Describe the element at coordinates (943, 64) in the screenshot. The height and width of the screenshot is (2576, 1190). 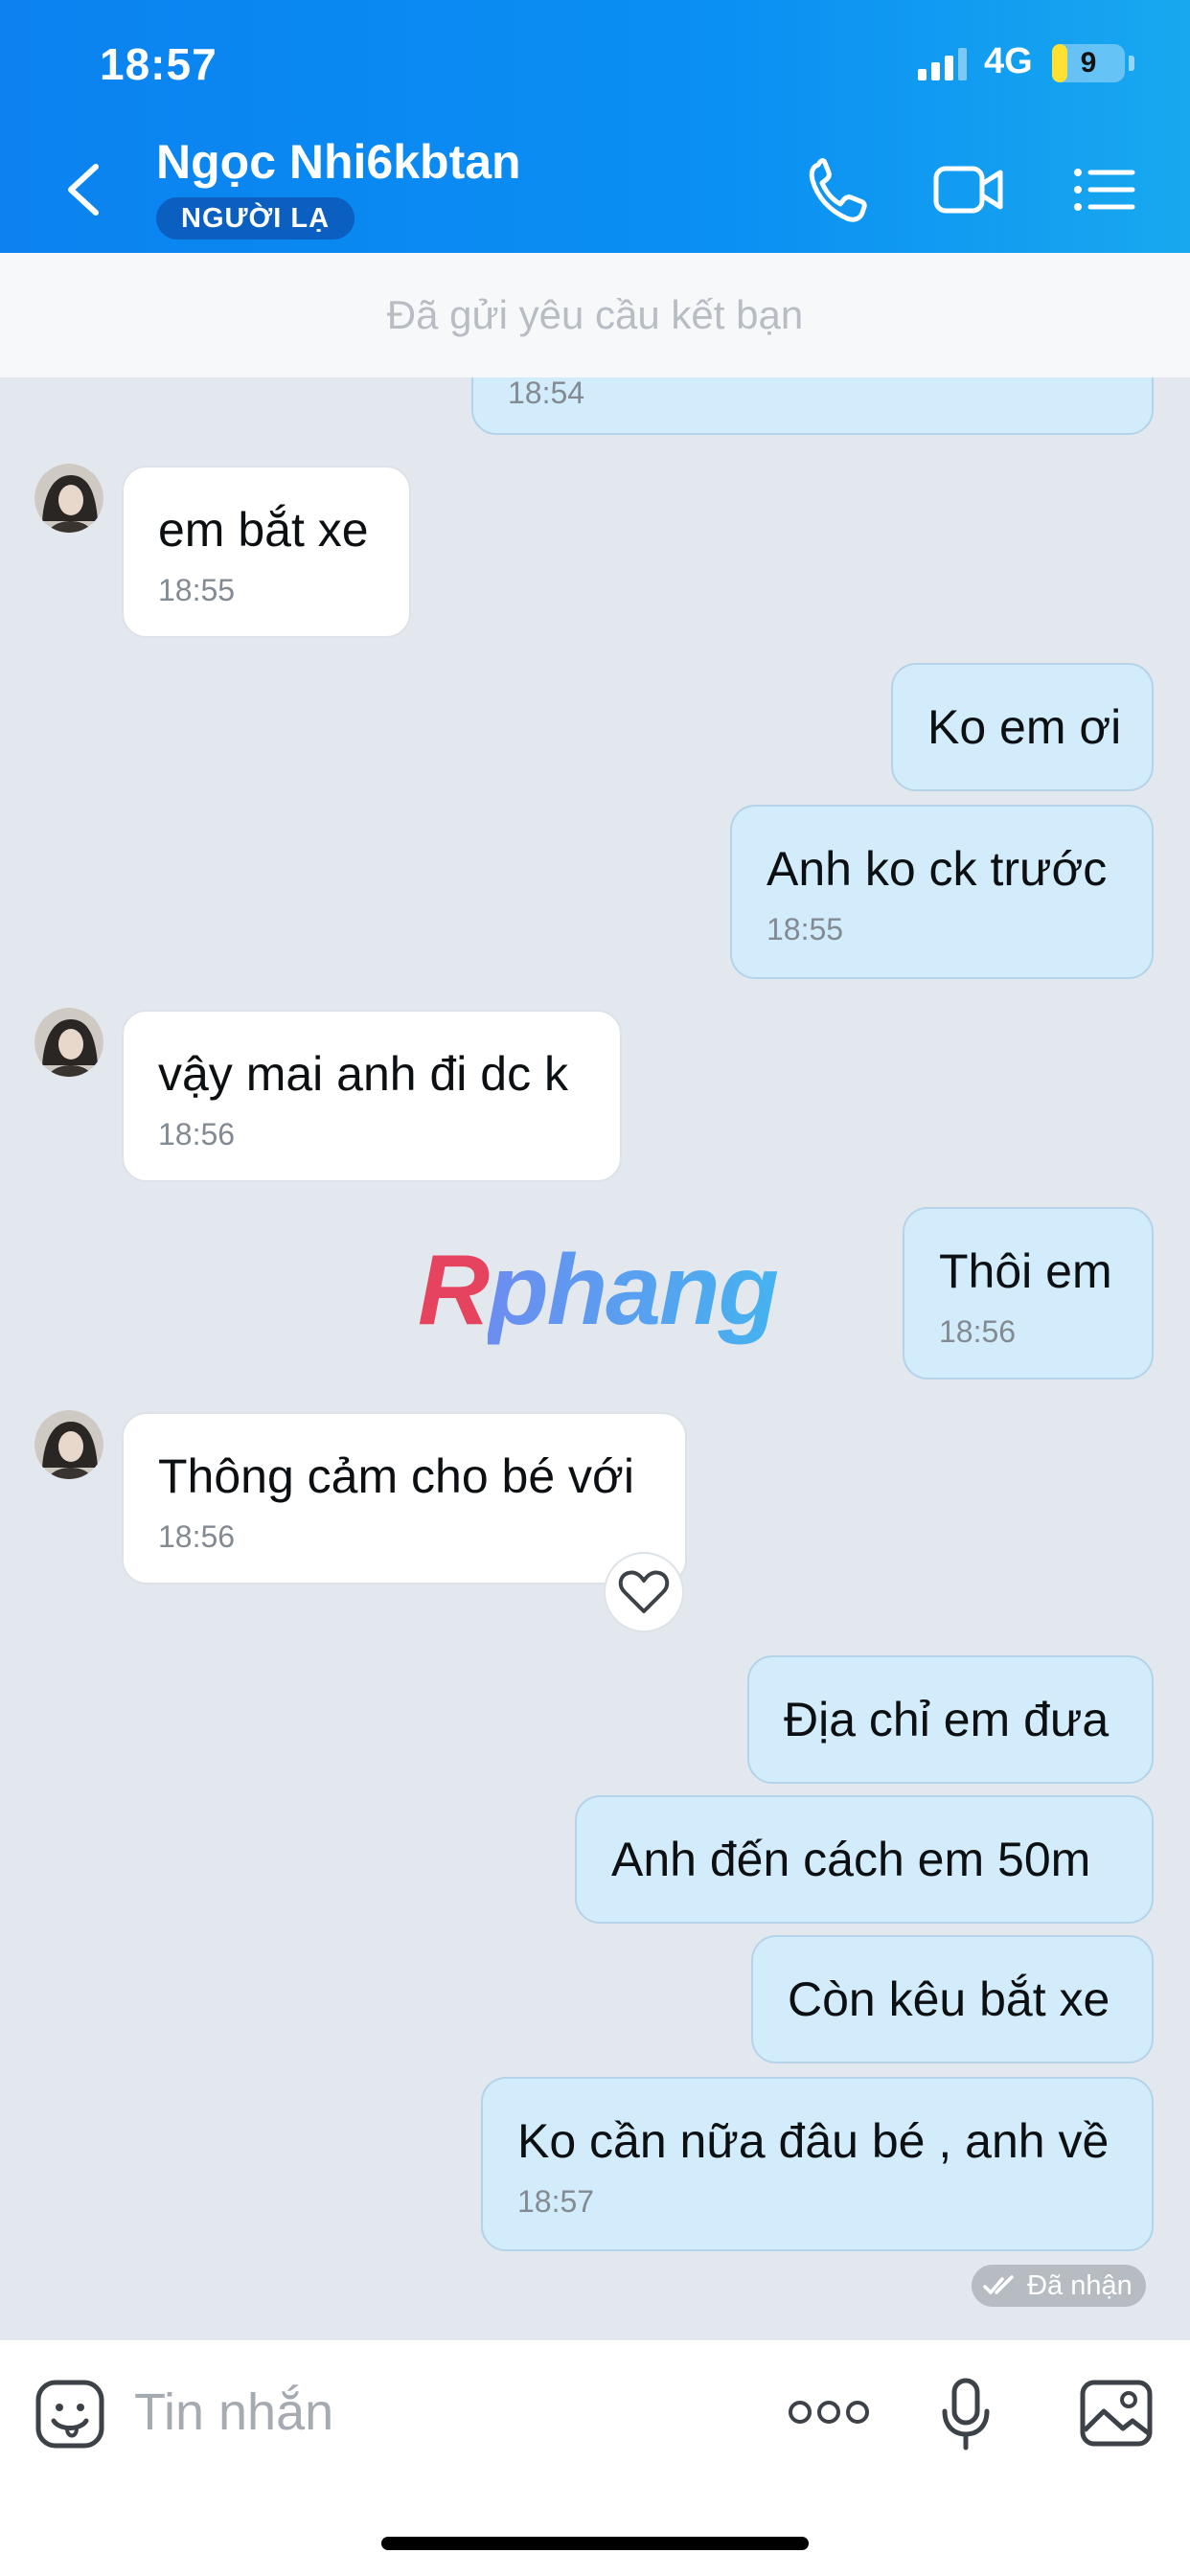
I see `signal-icon` at that location.